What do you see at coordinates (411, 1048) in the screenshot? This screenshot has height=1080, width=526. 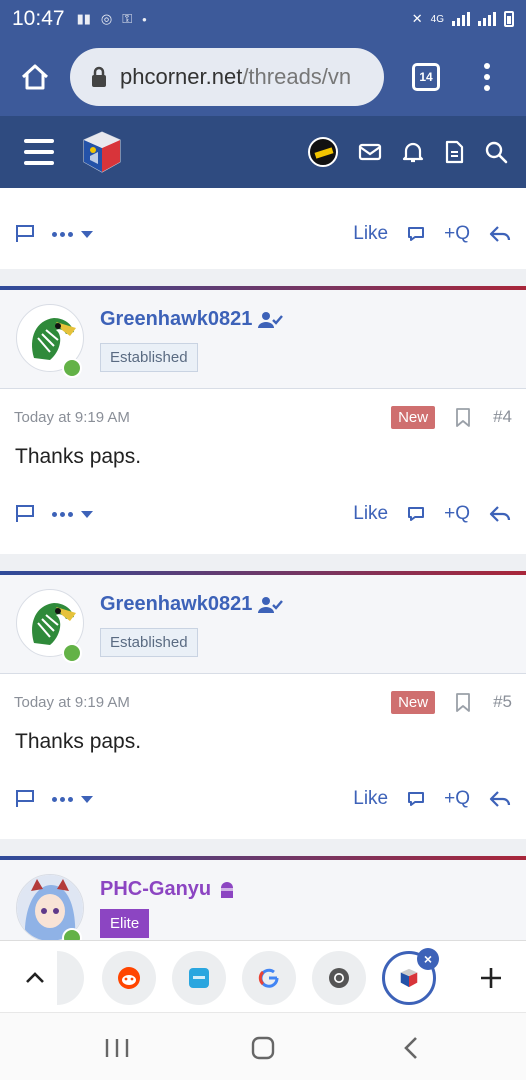 I see `back-icon` at bounding box center [411, 1048].